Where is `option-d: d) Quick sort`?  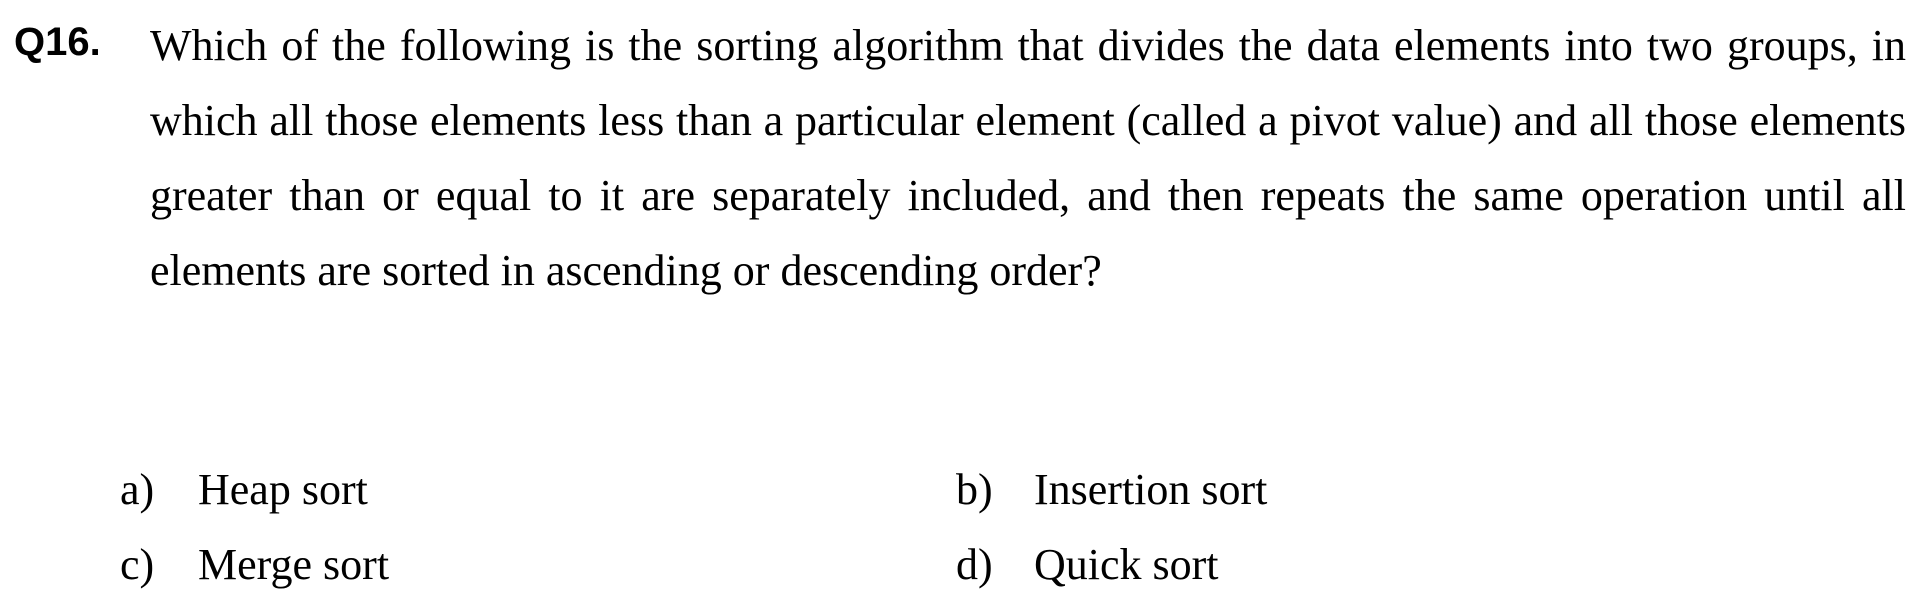
option-d: d) Quick sort is located at coordinates (1087, 564).